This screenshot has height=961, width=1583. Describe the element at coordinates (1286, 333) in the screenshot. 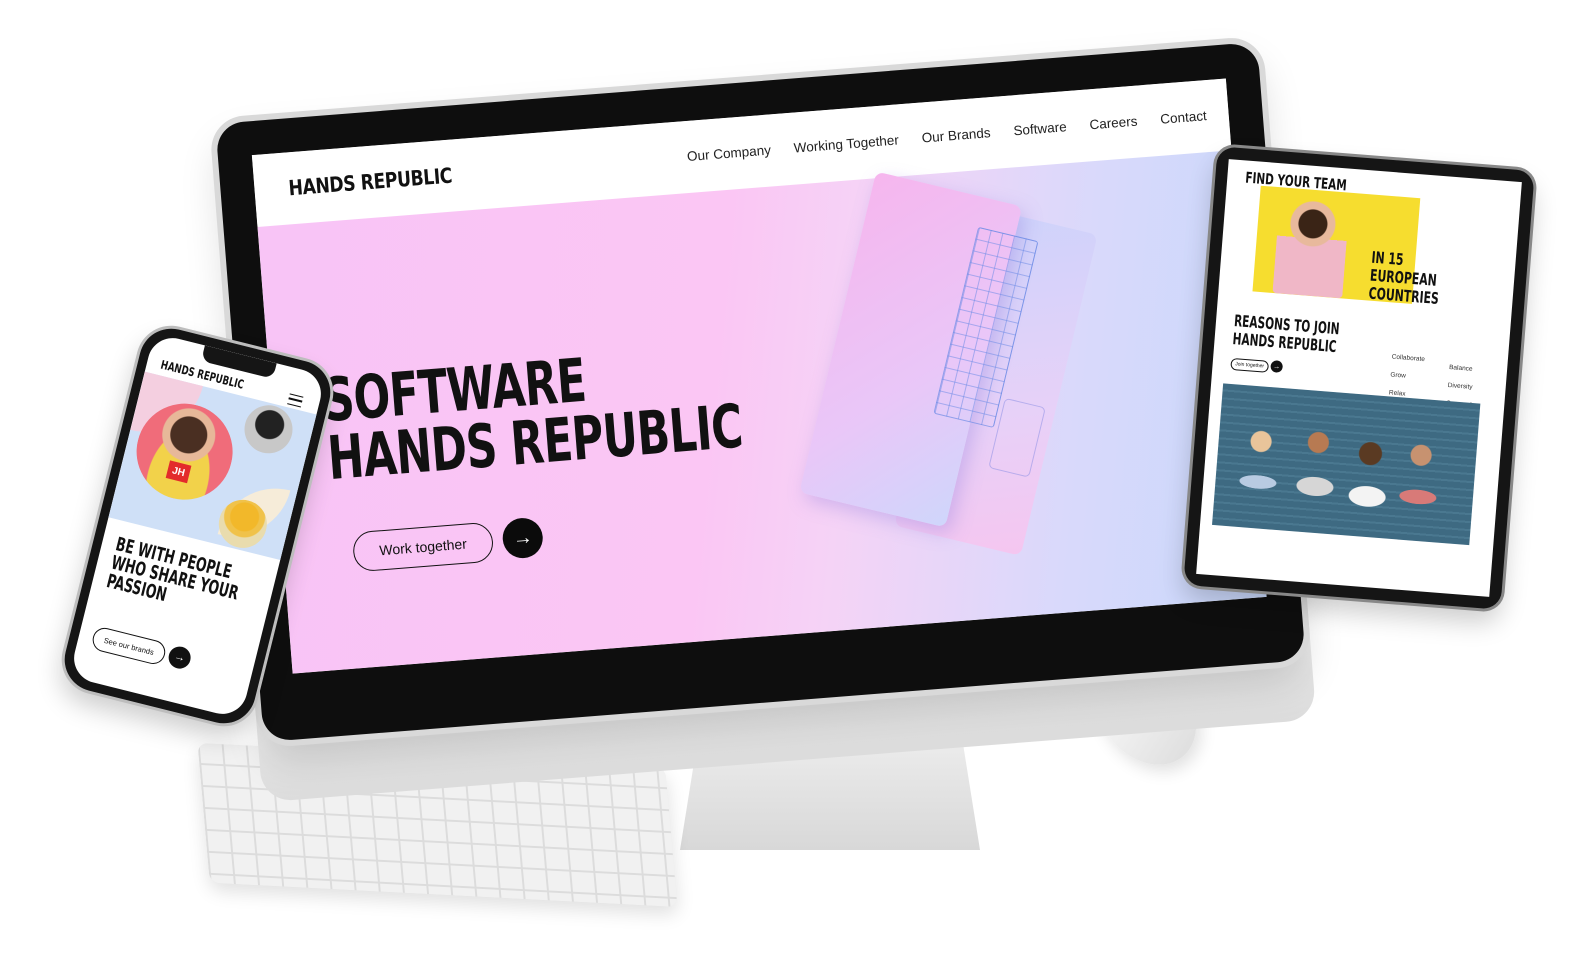

I see `tablet-reasons-title: REASONS TO JOIN HANDS REPUBLIC` at that location.